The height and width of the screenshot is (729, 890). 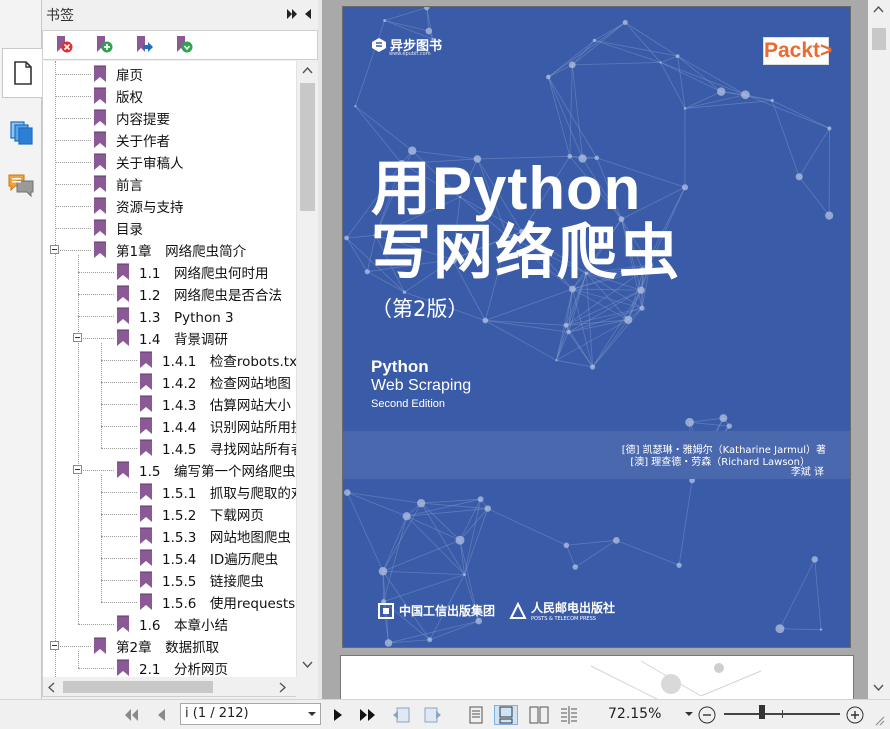 What do you see at coordinates (118, 74) in the screenshot?
I see `bookmark-item: 扉页` at bounding box center [118, 74].